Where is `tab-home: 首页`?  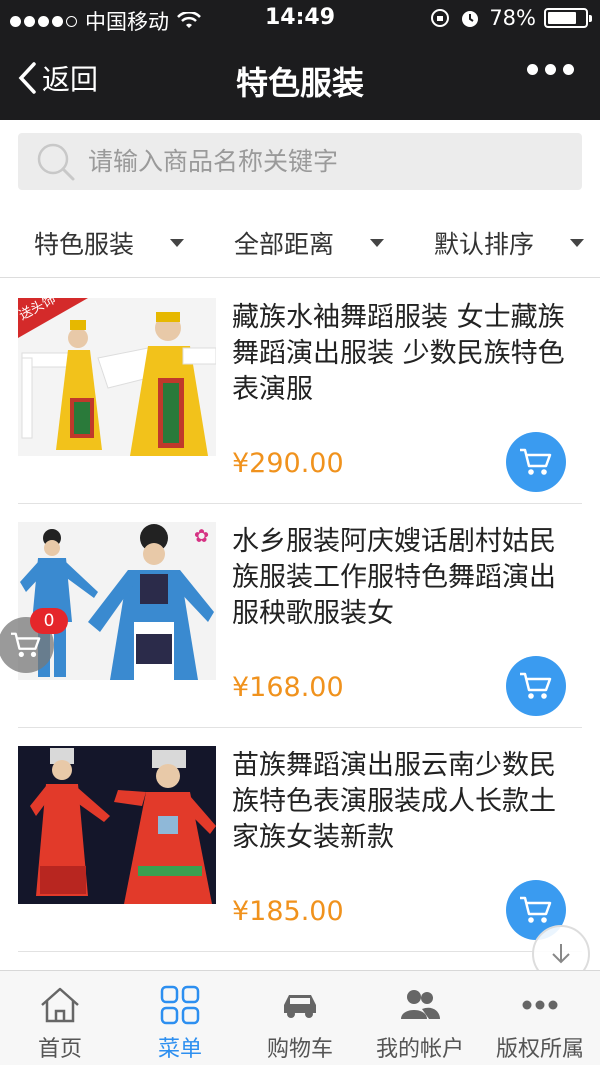
tab-home: 首页 is located at coordinates (60, 1018).